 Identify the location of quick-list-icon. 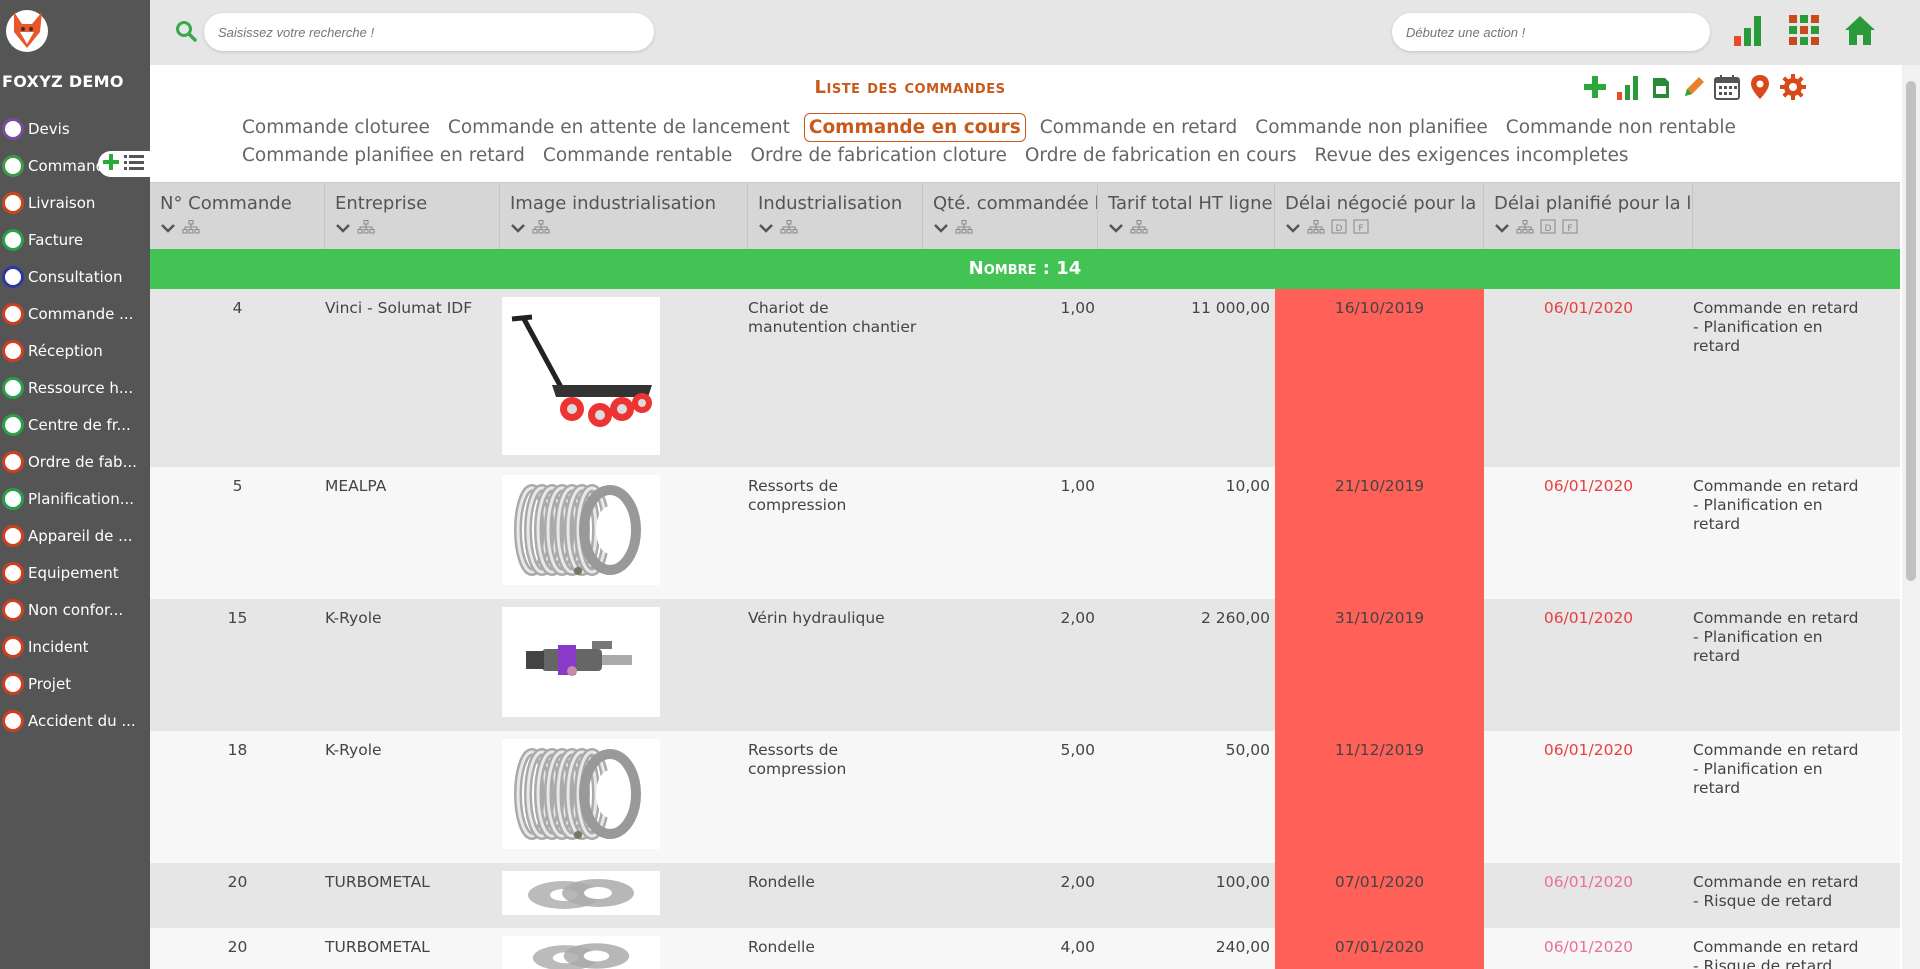
(134, 164).